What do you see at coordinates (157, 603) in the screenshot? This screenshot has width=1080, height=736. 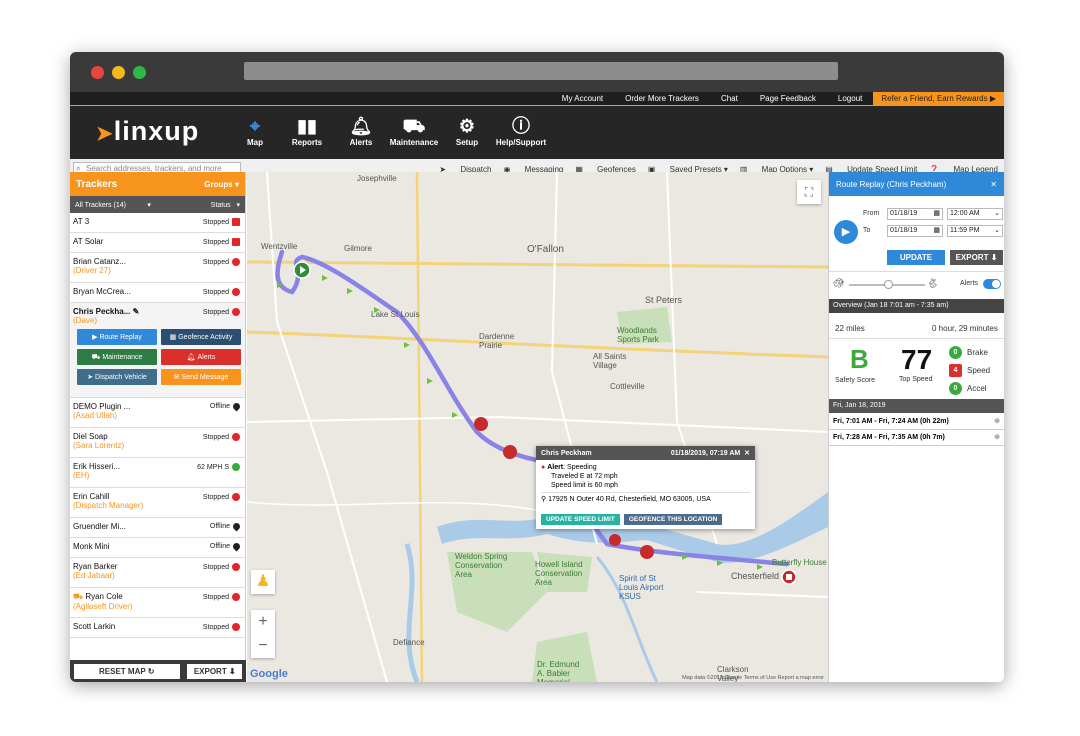 I see `tracker-row: ⛟ Ryan Cole (Agiloseft Driver) Stopped` at bounding box center [157, 603].